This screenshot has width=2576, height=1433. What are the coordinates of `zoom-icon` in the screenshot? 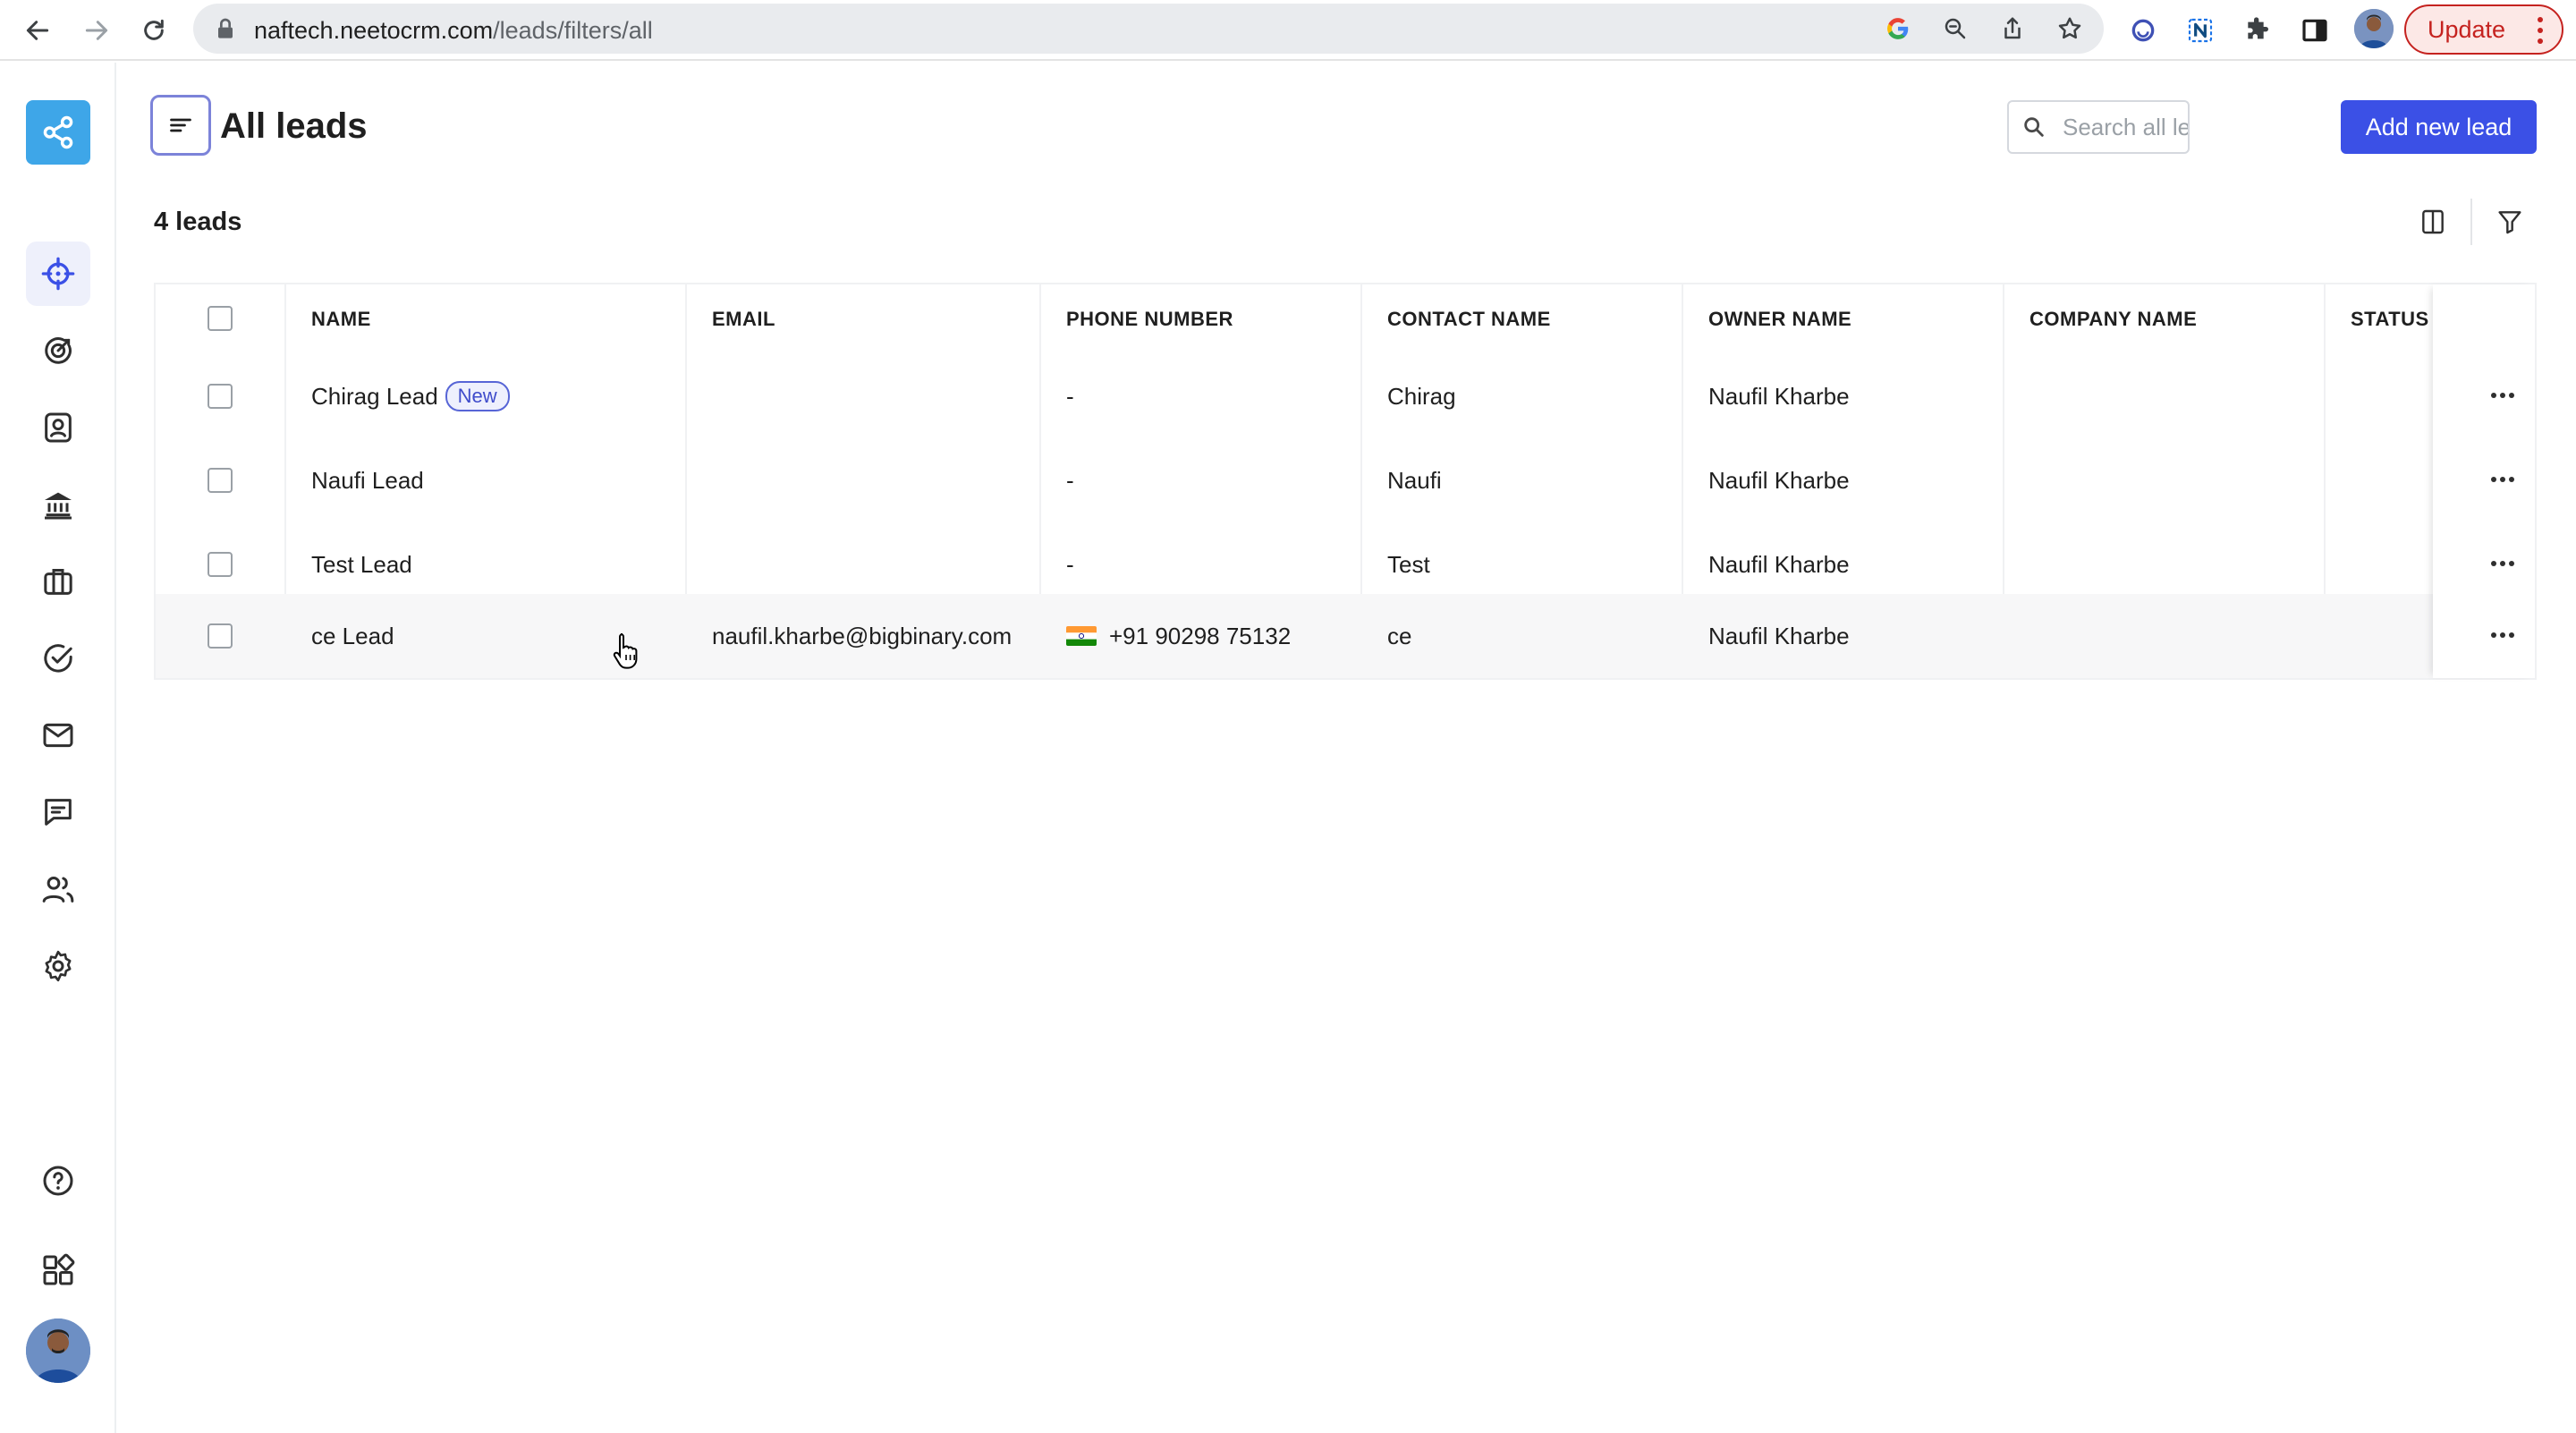 It's located at (1955, 28).